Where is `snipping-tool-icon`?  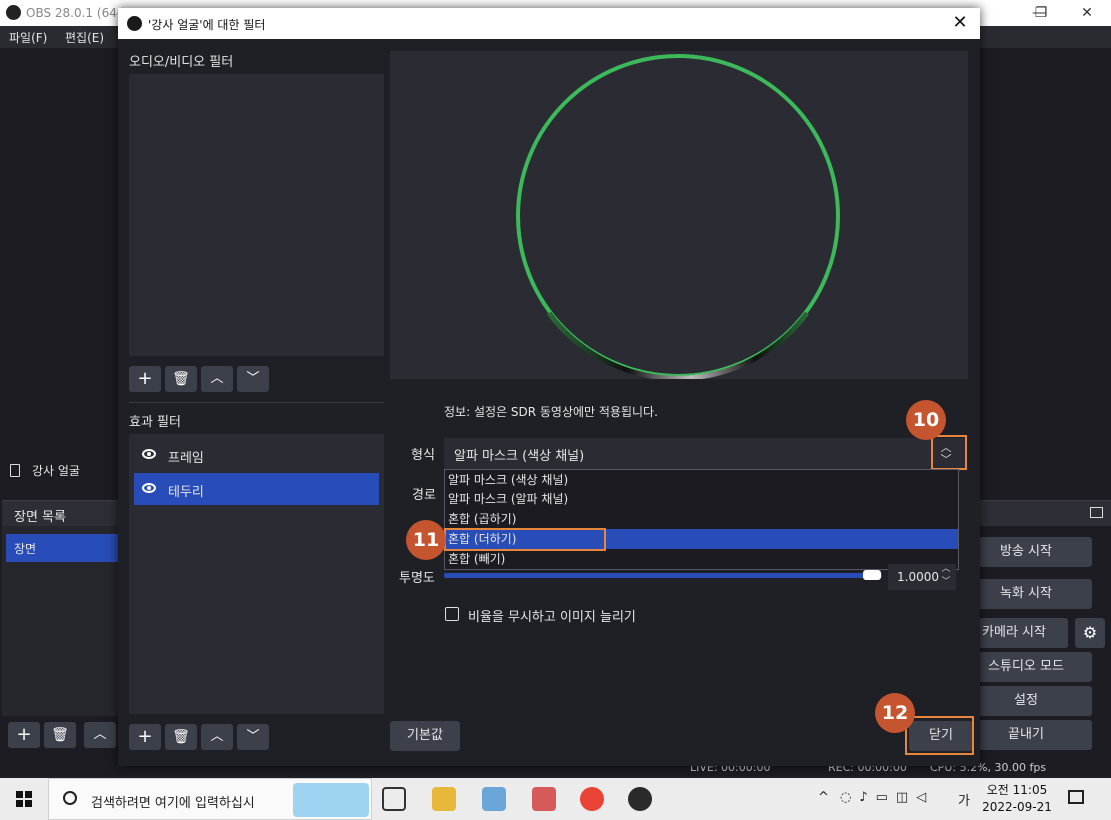 snipping-tool-icon is located at coordinates (544, 799).